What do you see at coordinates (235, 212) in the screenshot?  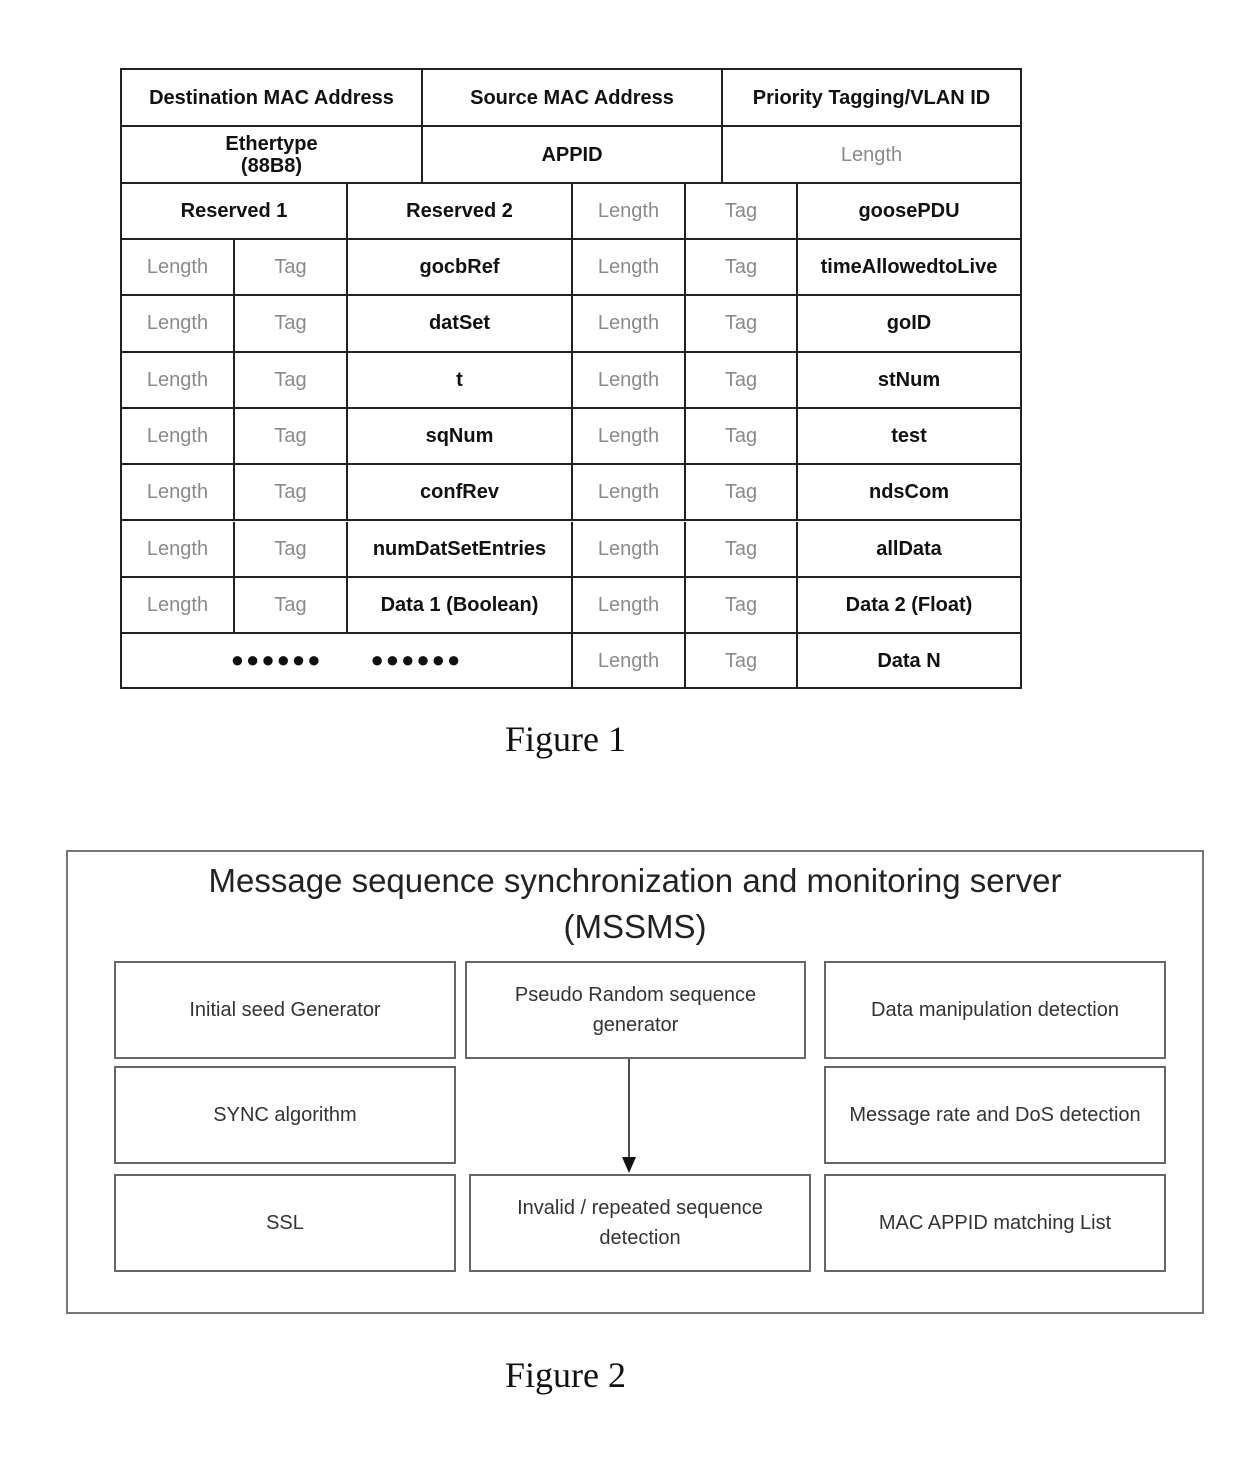 I see `reserved-1-cell: Reserved 1` at bounding box center [235, 212].